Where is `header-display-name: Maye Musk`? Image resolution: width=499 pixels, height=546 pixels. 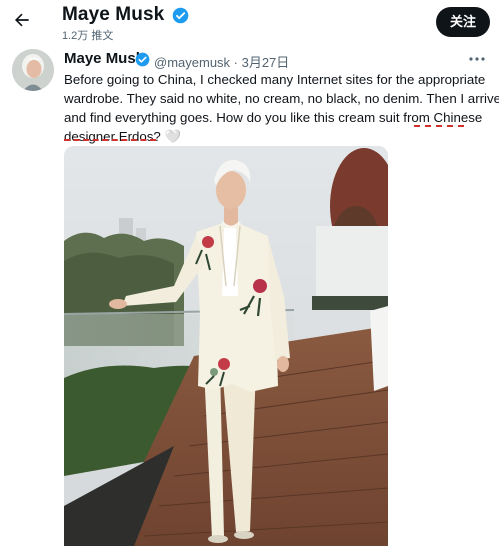 header-display-name: Maye Musk is located at coordinates (113, 14).